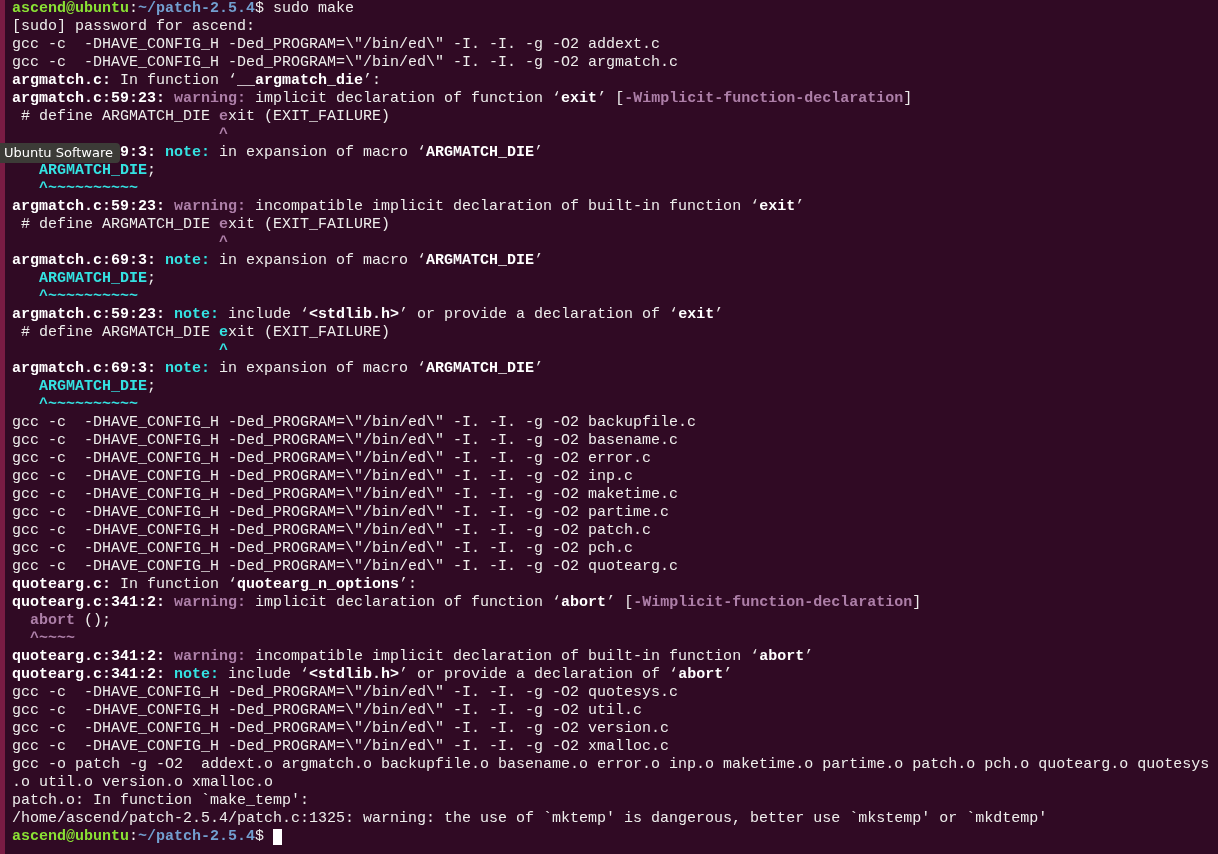 This screenshot has width=1218, height=854. What do you see at coordinates (139, 837) in the screenshot?
I see `command-prompt: ascend@ubuntu:~/patch-2.5.4$` at bounding box center [139, 837].